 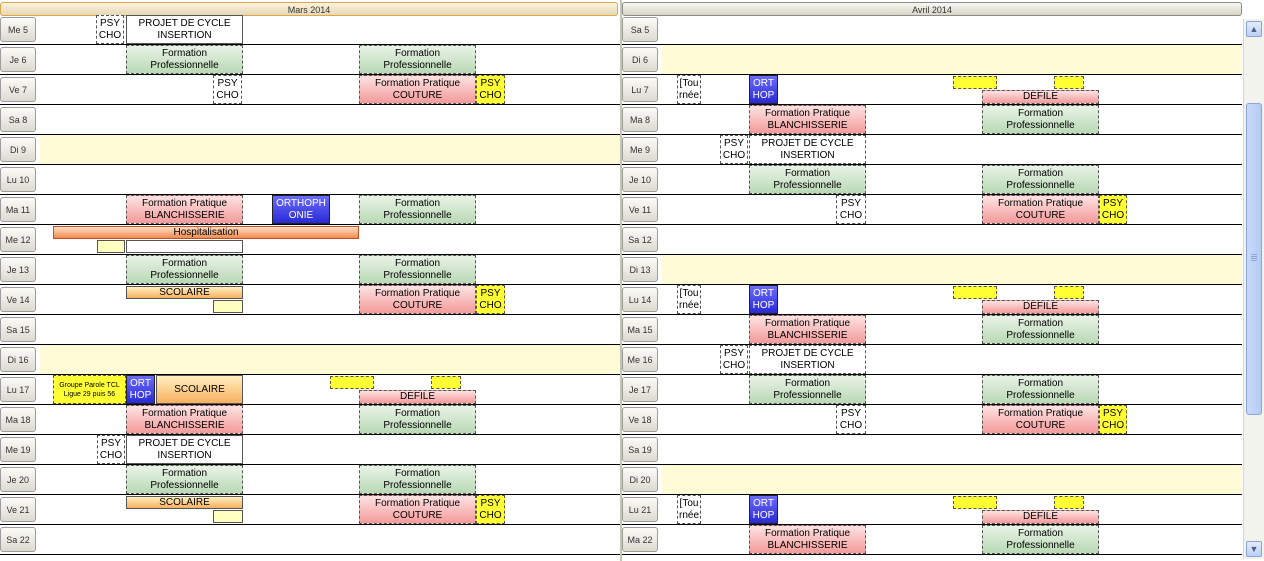 What do you see at coordinates (330, 239) in the screenshot?
I see `day-cell: Hospitalisation` at bounding box center [330, 239].